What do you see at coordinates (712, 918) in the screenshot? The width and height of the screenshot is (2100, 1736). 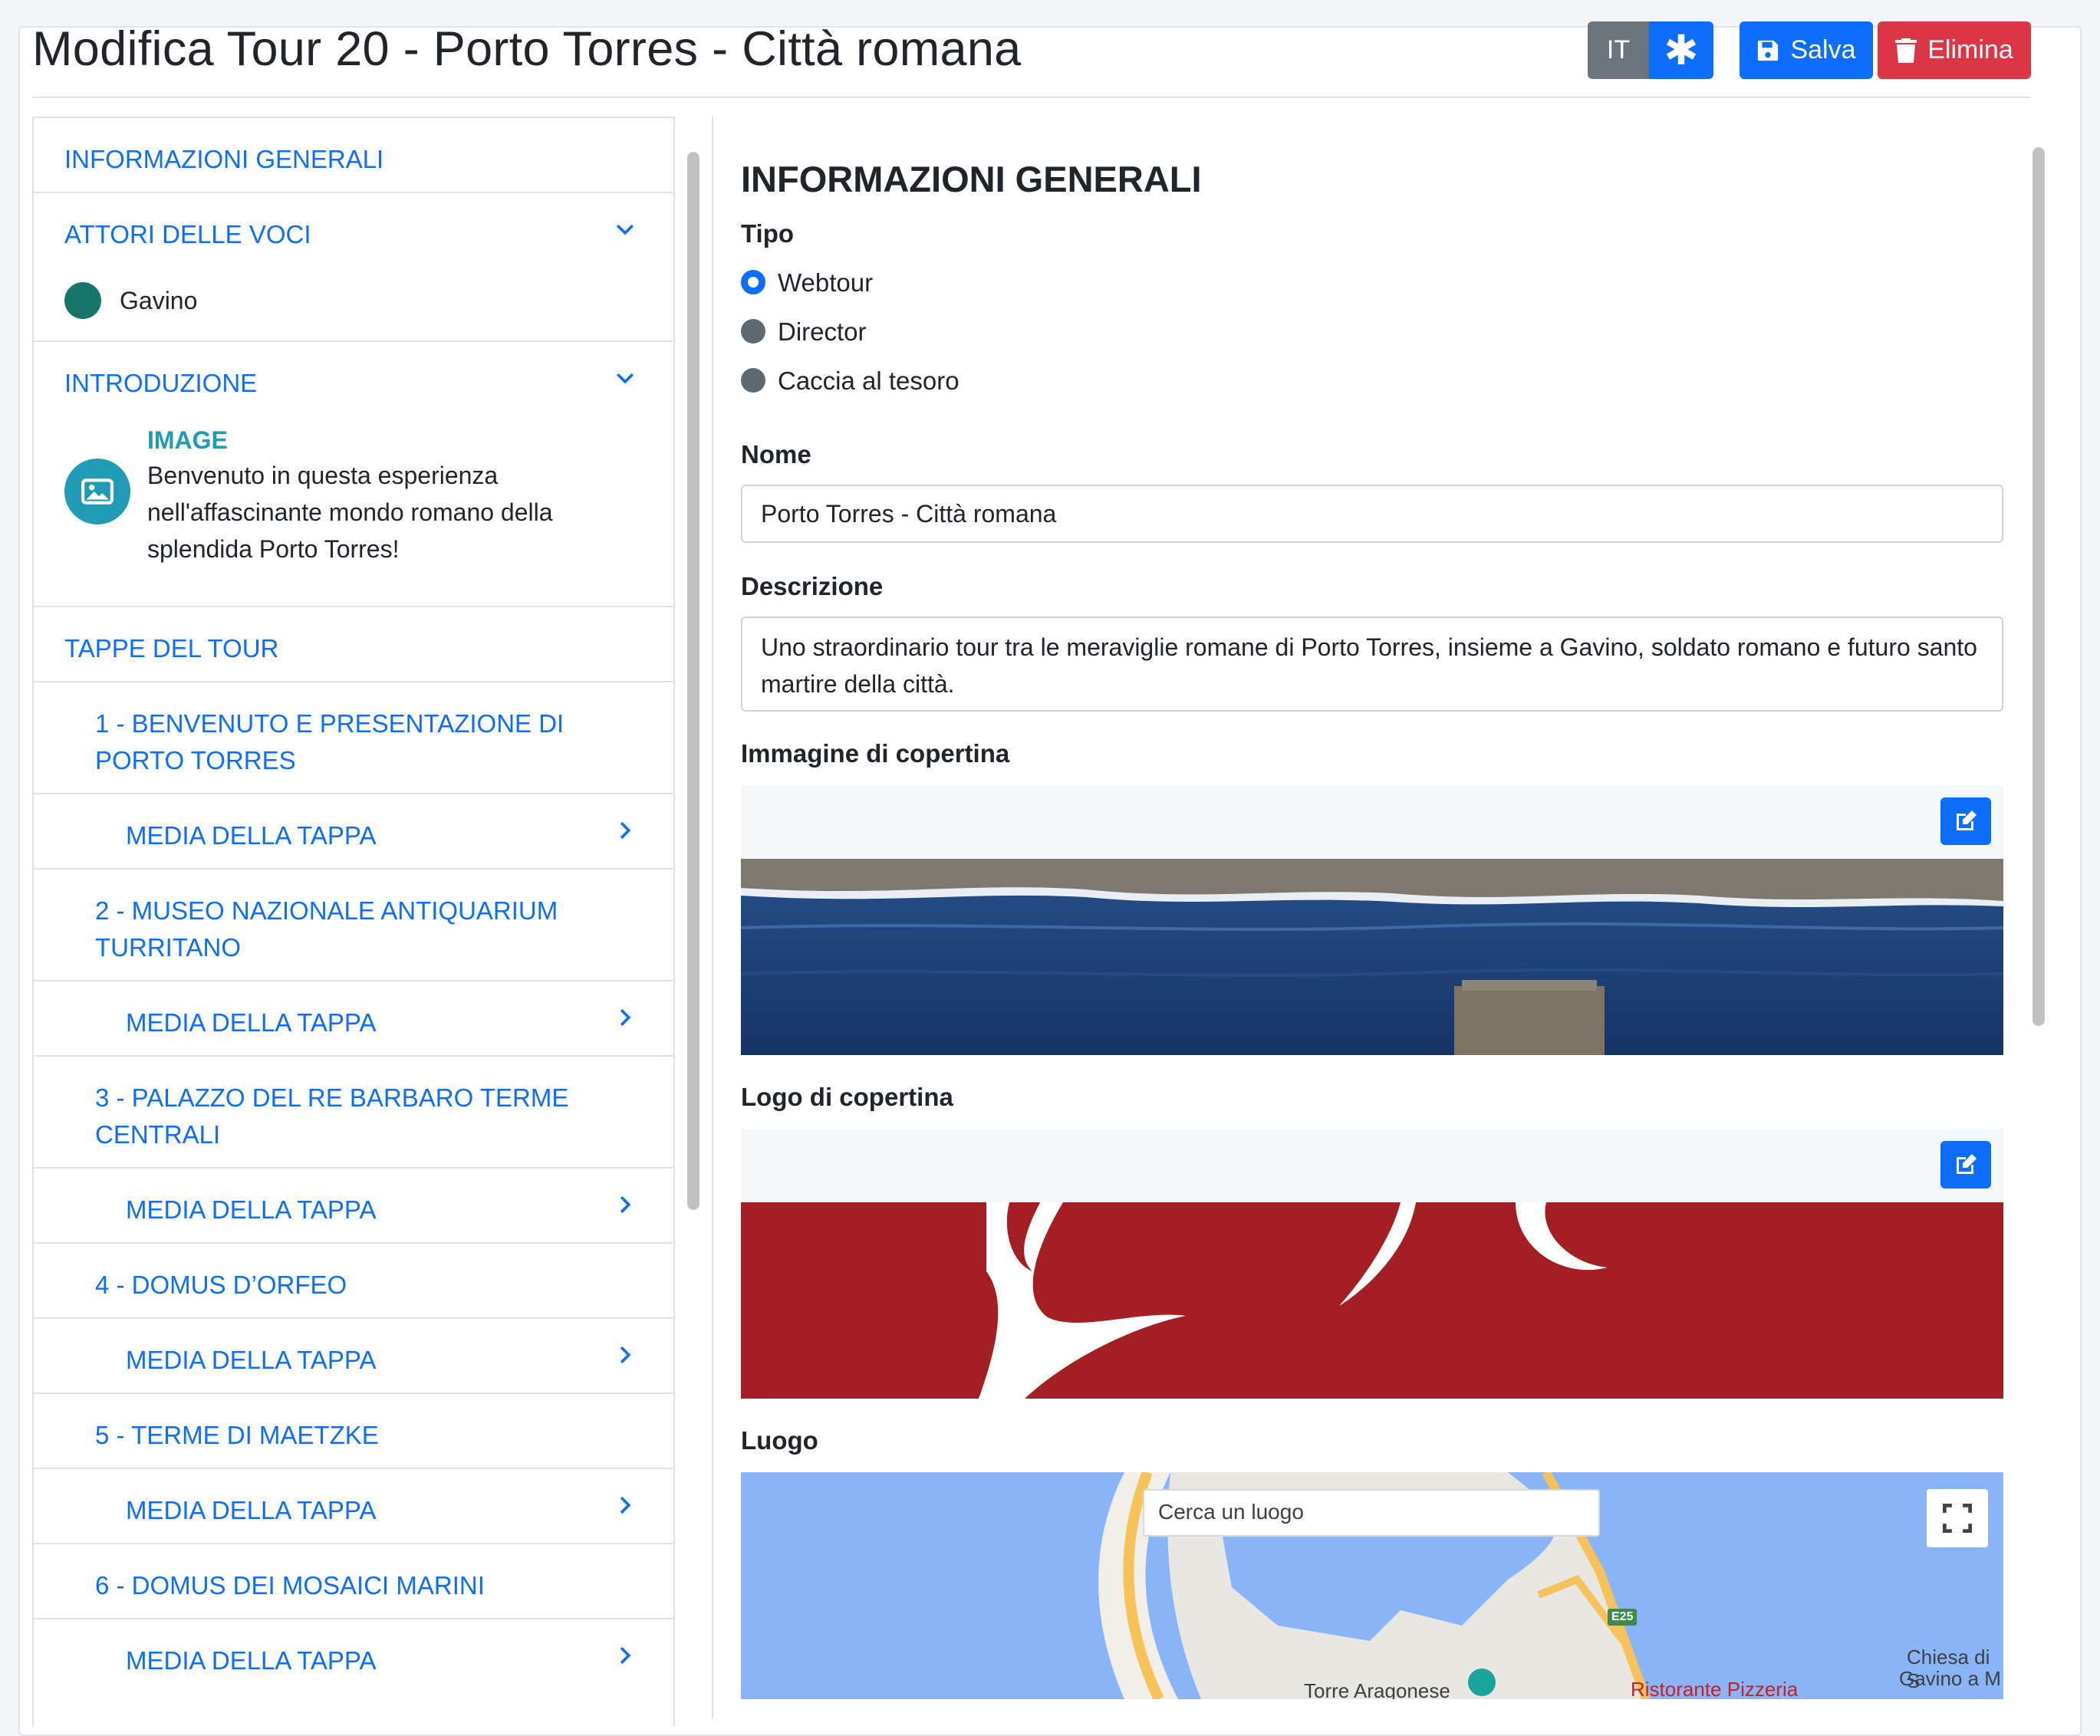 I see `panel-divider` at bounding box center [712, 918].